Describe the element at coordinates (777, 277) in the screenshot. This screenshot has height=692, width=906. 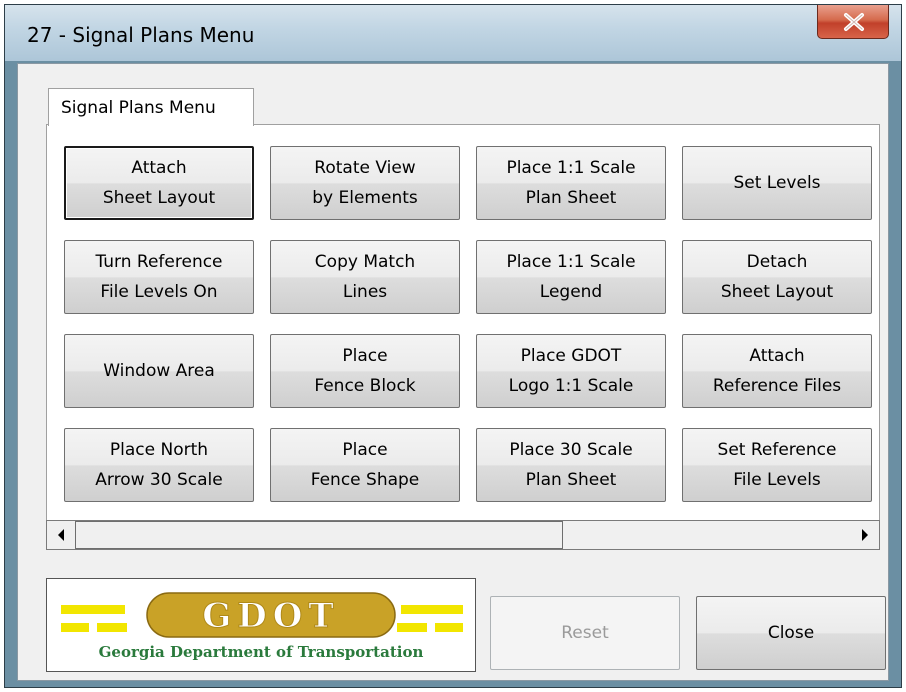
I see `detach-sheet-layout-button: Detach Sheet Layout` at that location.